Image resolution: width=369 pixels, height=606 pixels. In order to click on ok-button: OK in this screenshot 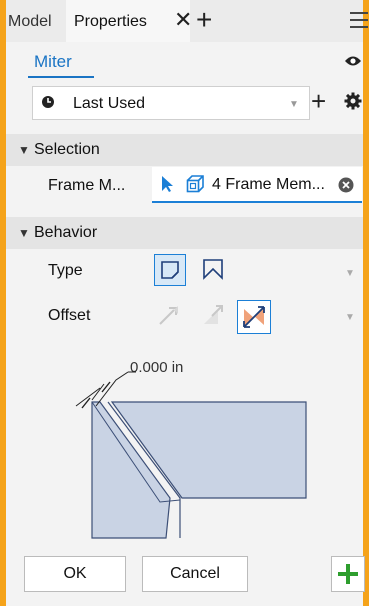, I will do `click(75, 574)`.